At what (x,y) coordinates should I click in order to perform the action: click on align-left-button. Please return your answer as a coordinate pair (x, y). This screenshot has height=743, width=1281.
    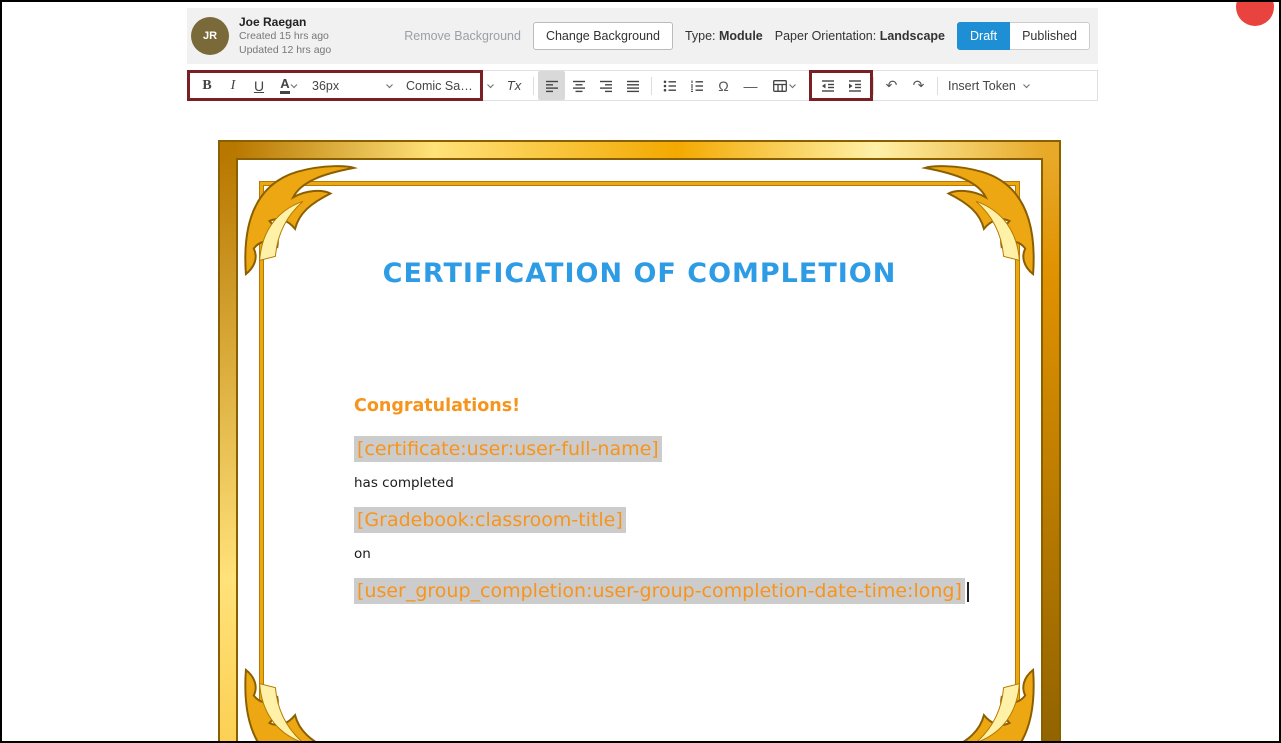
    Looking at the image, I should click on (551, 85).